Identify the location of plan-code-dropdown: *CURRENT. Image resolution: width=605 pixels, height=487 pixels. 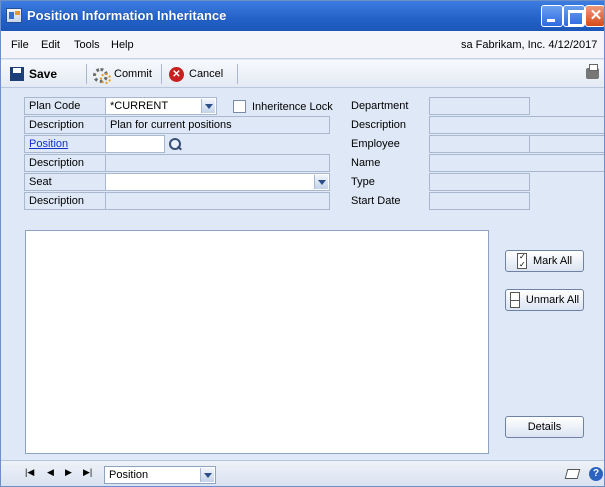
(161, 106).